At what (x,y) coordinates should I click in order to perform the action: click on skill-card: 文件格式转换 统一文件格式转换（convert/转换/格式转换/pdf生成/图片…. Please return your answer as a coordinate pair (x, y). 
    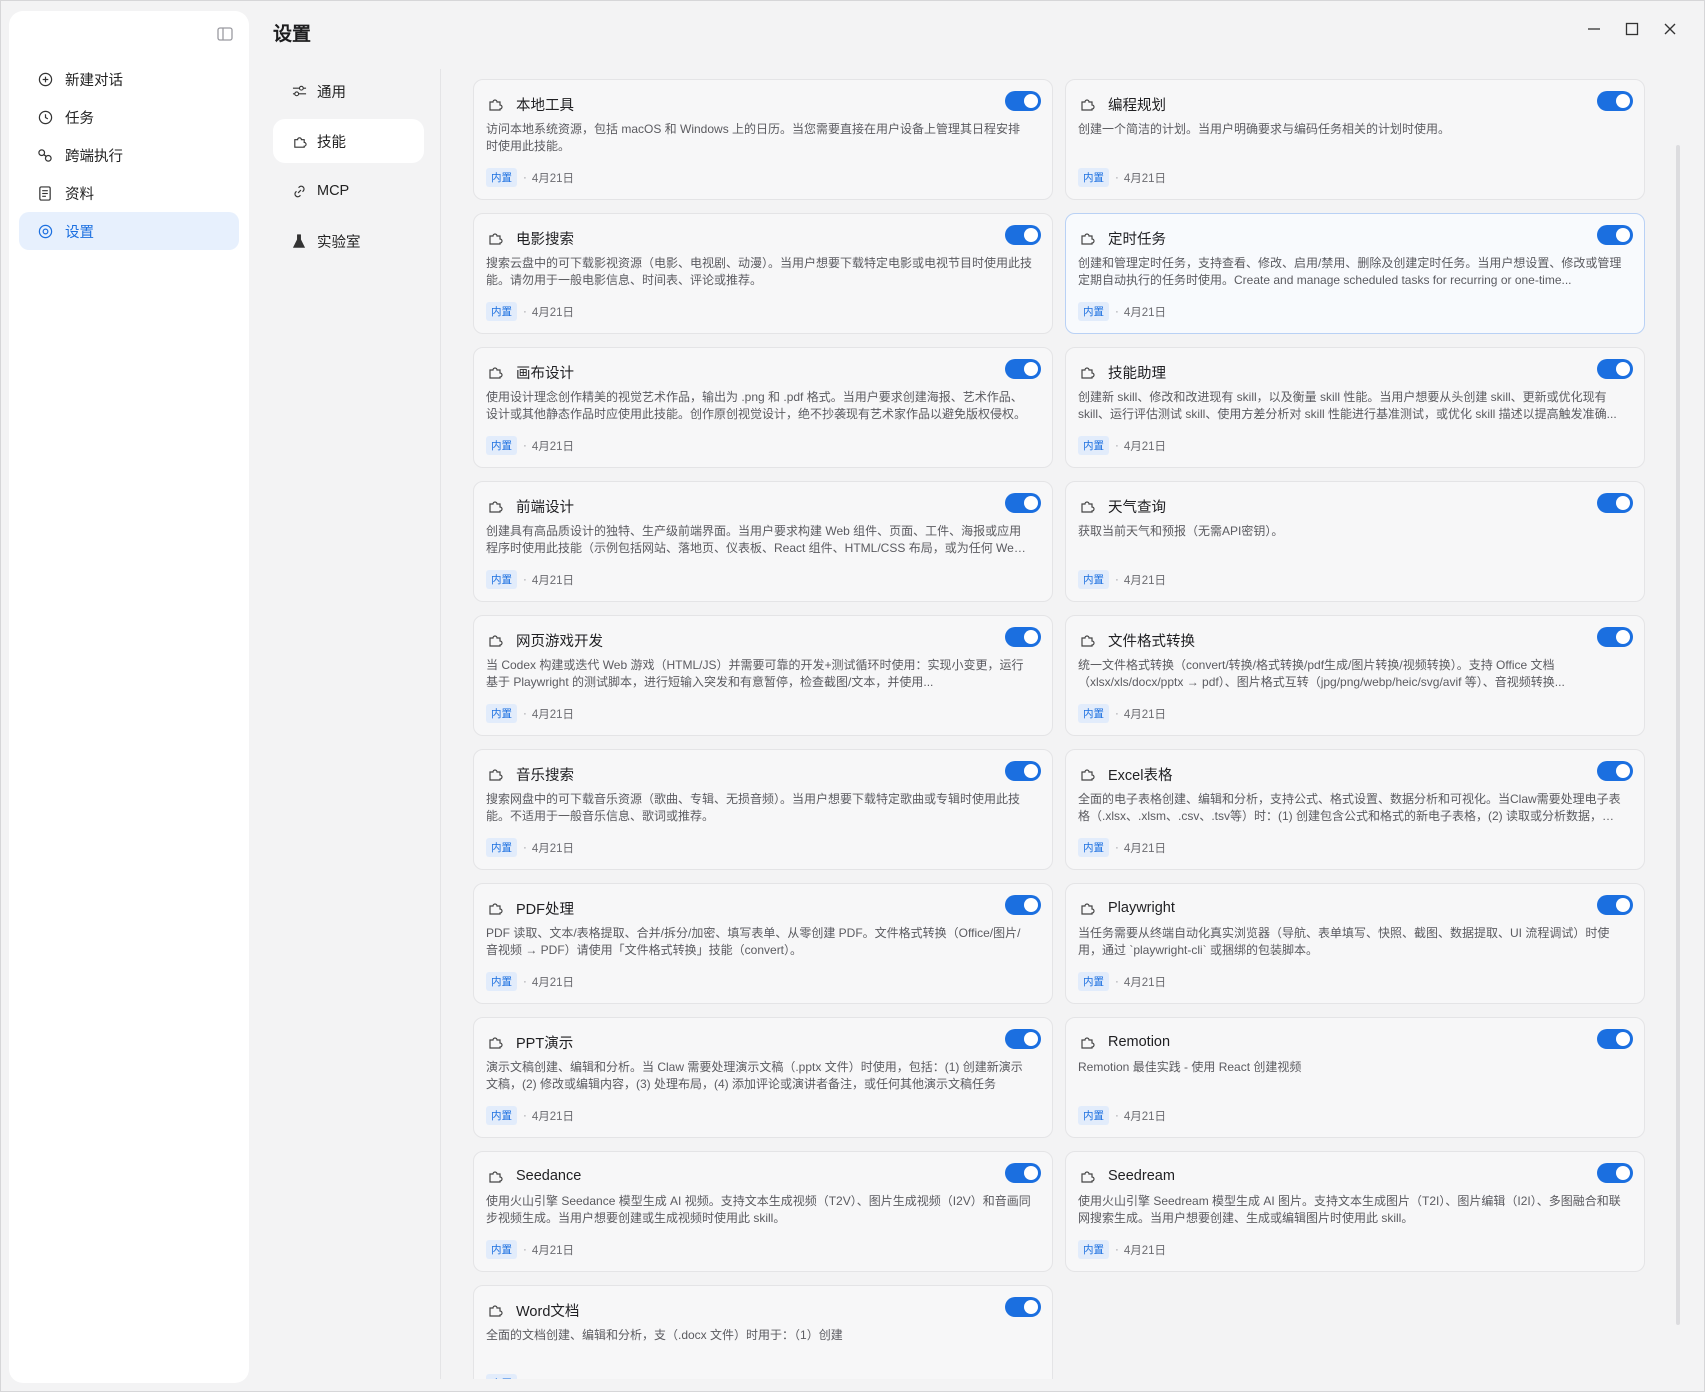
    Looking at the image, I should click on (1355, 675).